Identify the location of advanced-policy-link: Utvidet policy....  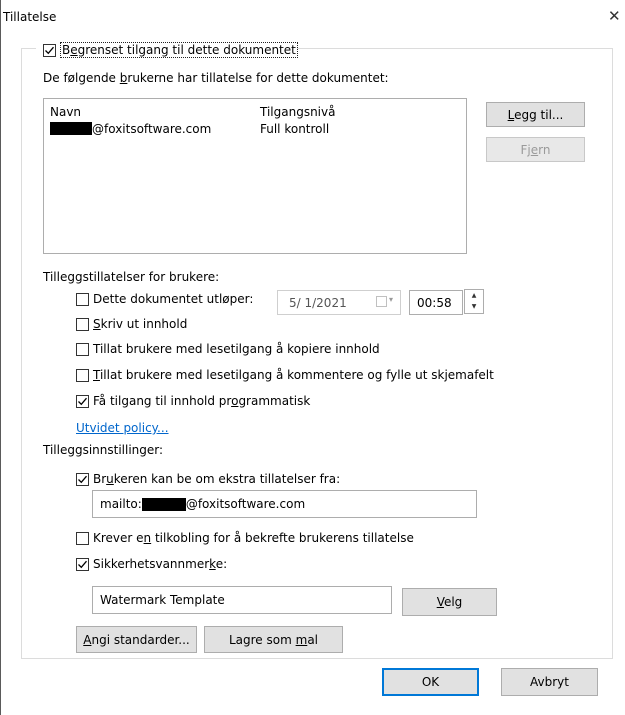
(122, 428).